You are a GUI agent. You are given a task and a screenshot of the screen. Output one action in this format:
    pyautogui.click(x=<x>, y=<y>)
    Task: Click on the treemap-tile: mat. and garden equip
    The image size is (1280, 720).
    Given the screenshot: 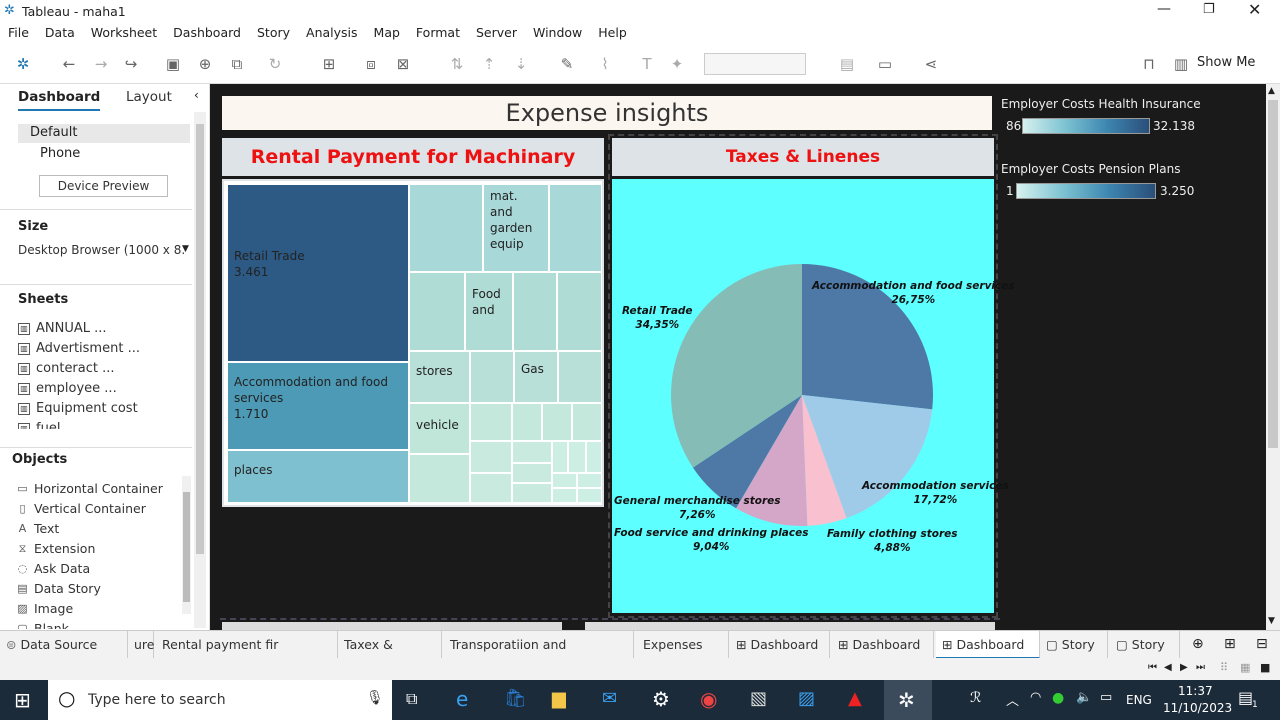 What is the action you would take?
    pyautogui.click(x=516, y=228)
    